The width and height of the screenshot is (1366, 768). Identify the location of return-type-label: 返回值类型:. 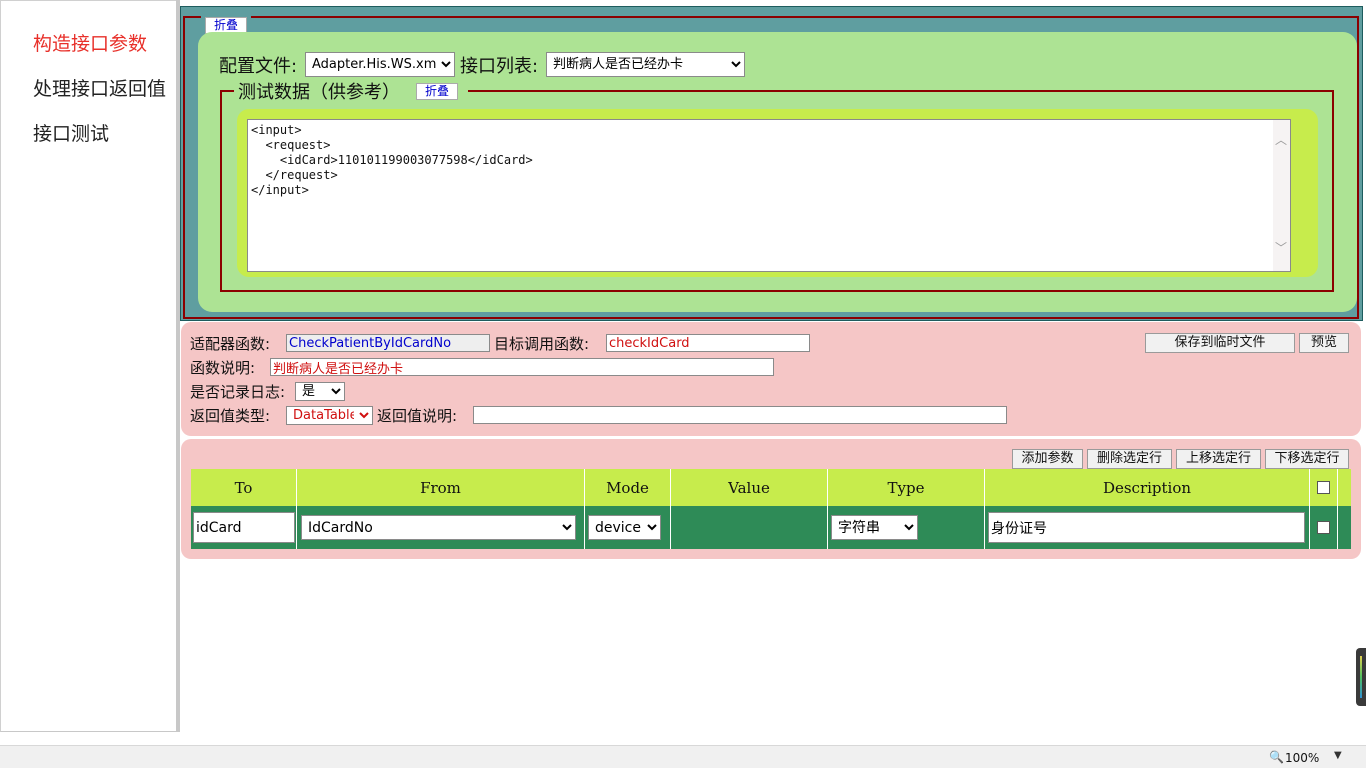
(230, 416).